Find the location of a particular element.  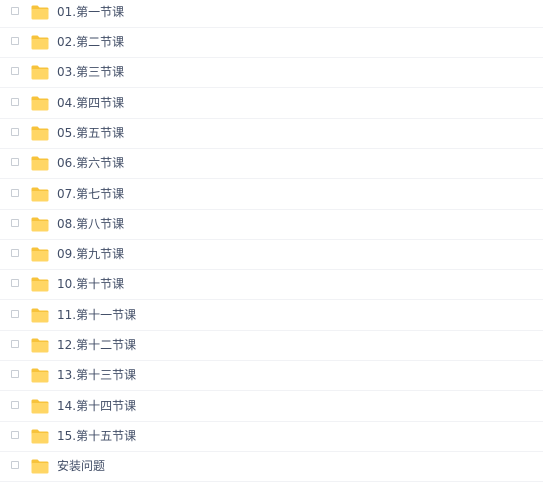

folder-row: 05.第五节课 is located at coordinates (271, 134).